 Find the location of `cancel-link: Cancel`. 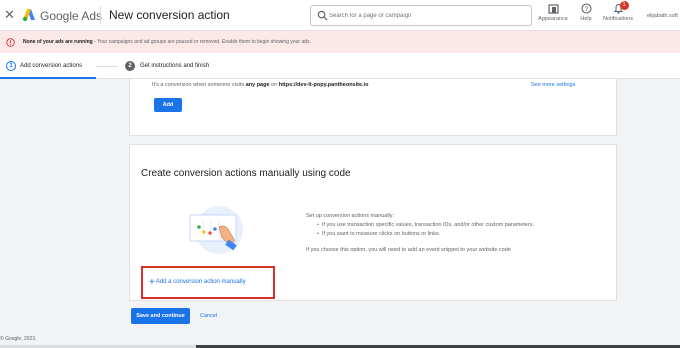

cancel-link: Cancel is located at coordinates (208, 316).